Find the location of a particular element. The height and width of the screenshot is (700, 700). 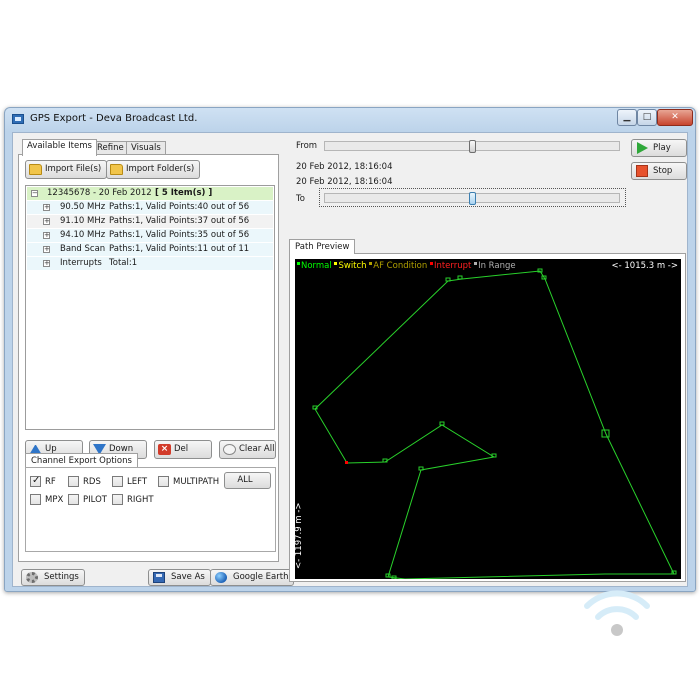

checkbox-right: RIGHT is located at coordinates (133, 500).